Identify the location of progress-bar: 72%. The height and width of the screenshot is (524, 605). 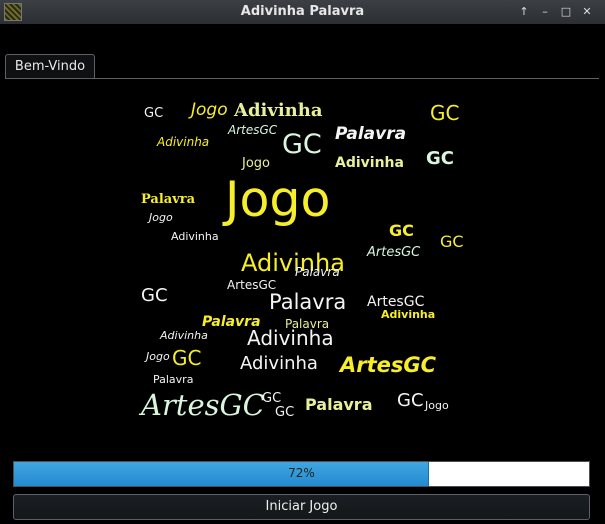
(301, 474).